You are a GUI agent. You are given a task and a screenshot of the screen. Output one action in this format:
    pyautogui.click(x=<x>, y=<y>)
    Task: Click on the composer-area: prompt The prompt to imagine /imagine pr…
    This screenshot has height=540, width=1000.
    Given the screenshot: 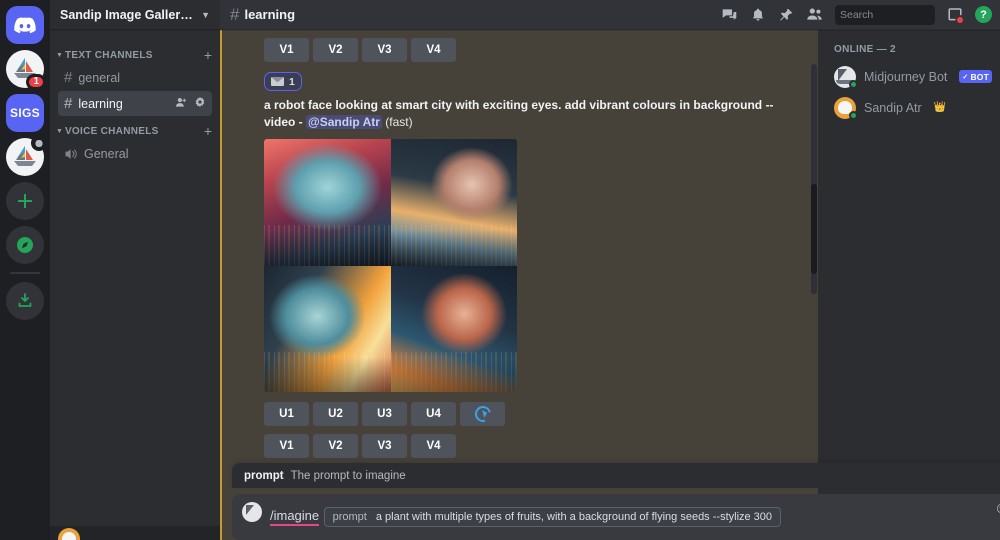 What is the action you would take?
    pyautogui.click(x=610, y=501)
    